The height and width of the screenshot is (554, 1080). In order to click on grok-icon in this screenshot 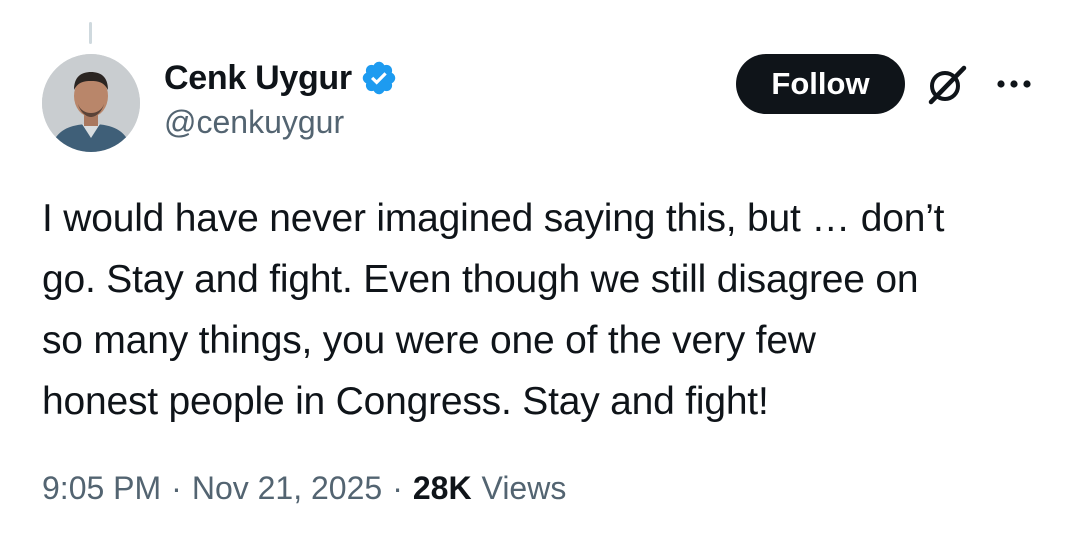, I will do `click(947, 85)`.